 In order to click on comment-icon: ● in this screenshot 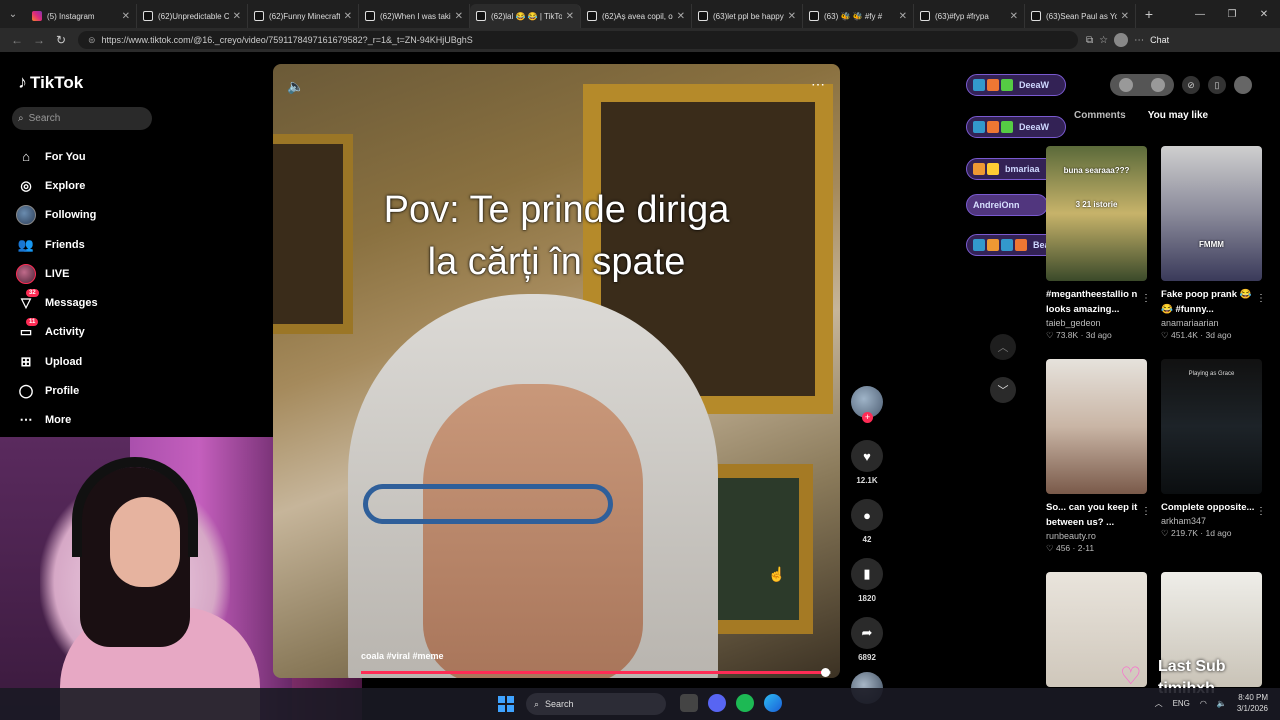, I will do `click(867, 515)`.